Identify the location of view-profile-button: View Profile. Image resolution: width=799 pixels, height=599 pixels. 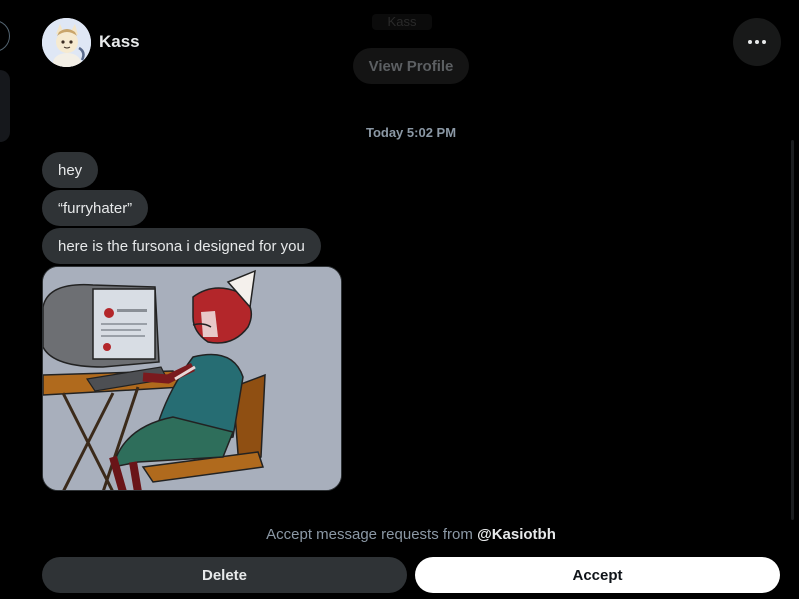
(411, 66).